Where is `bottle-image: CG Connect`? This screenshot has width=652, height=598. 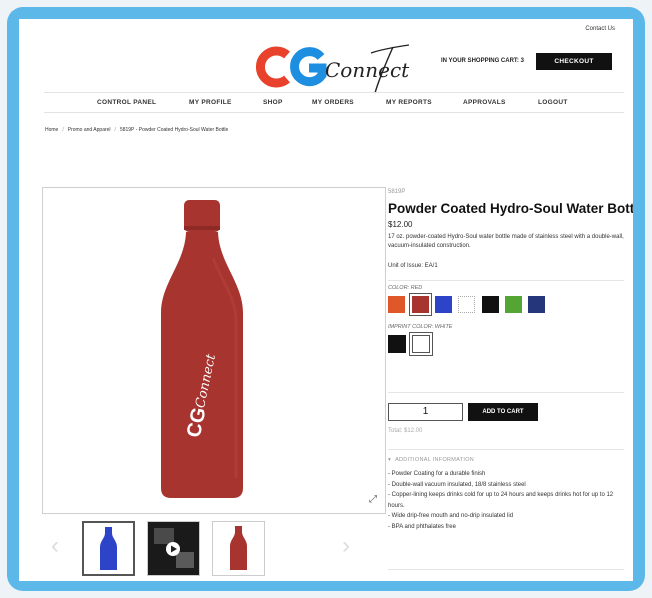 bottle-image: CG Connect is located at coordinates (202, 349).